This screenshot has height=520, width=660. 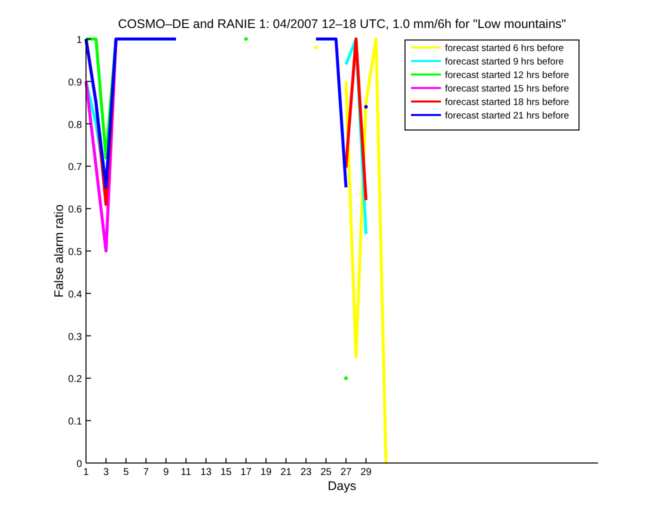 What do you see at coordinates (507, 75) in the screenshot?
I see `legend-label: forecast started 12 hrs before` at bounding box center [507, 75].